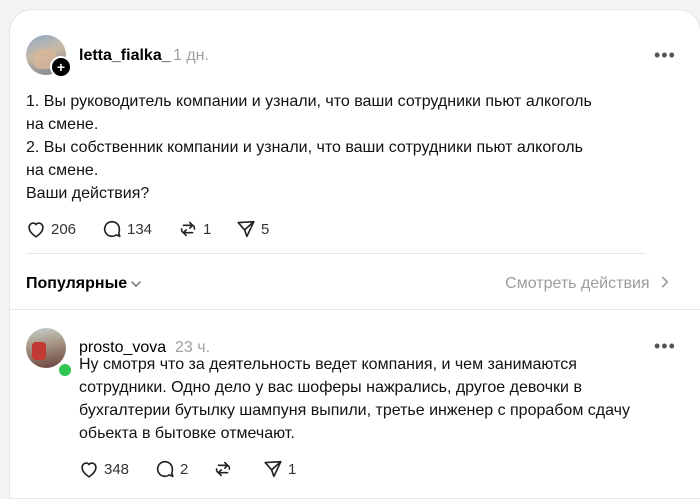 This screenshot has height=499, width=700. Describe the element at coordinates (61, 67) in the screenshot. I see `follow-plus-icon: +` at that location.